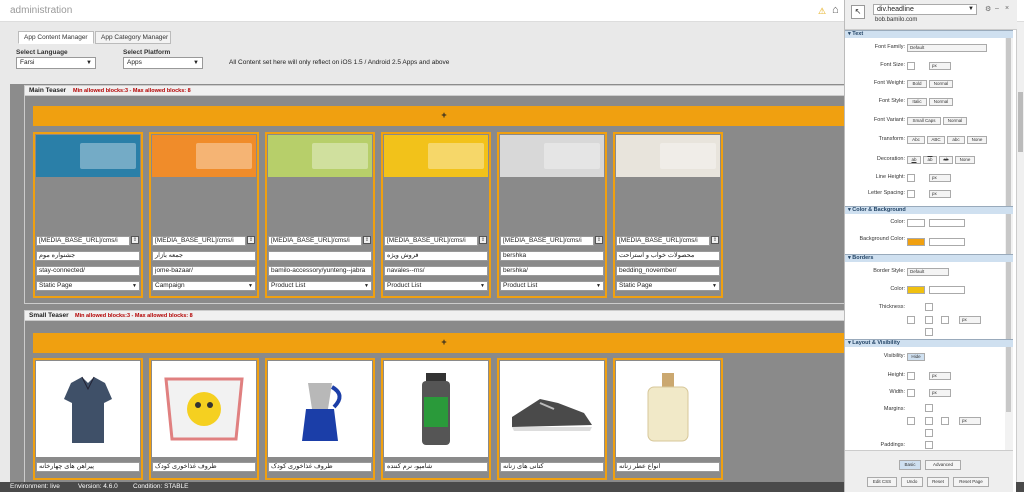 The image size is (1024, 492). What do you see at coordinates (924, 121) in the screenshot?
I see `small-caps-button: Small Caps` at bounding box center [924, 121].